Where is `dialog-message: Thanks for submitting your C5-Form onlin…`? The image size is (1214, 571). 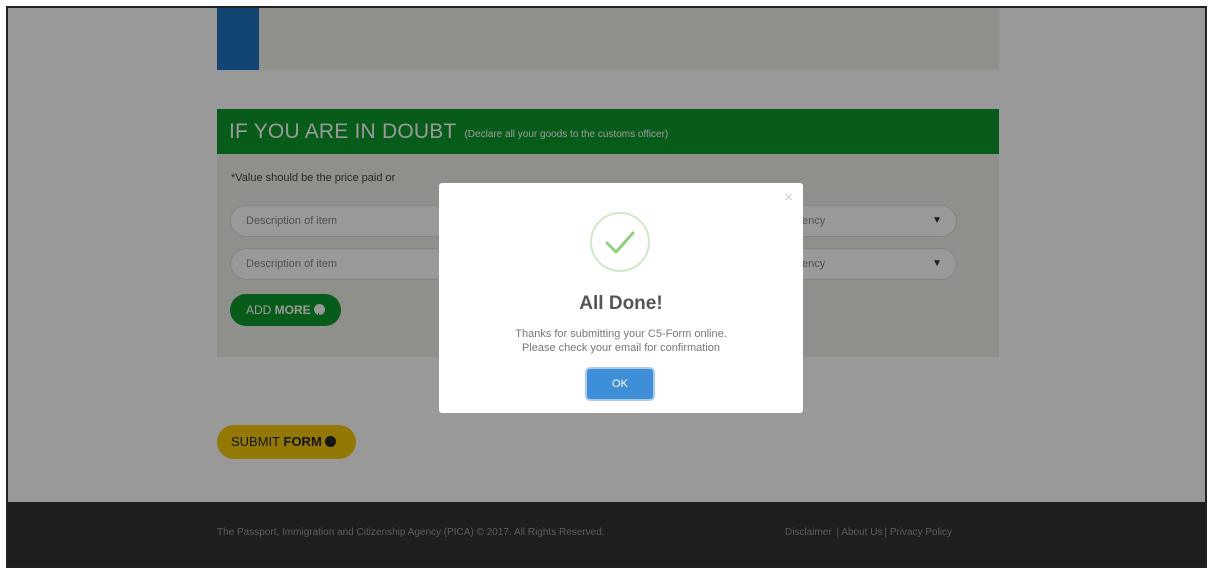
dialog-message: Thanks for submitting your C5-Form onlin… is located at coordinates (621, 341).